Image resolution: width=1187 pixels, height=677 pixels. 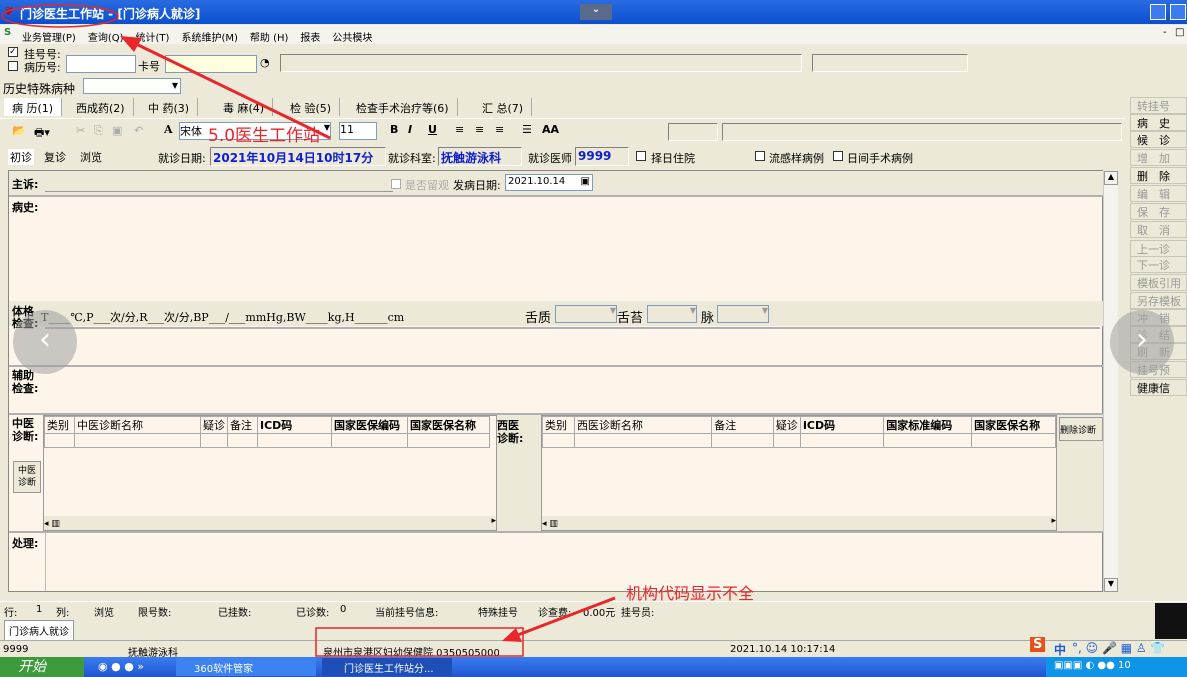 I want to click on org-highlight-box, so click(x=419, y=642).